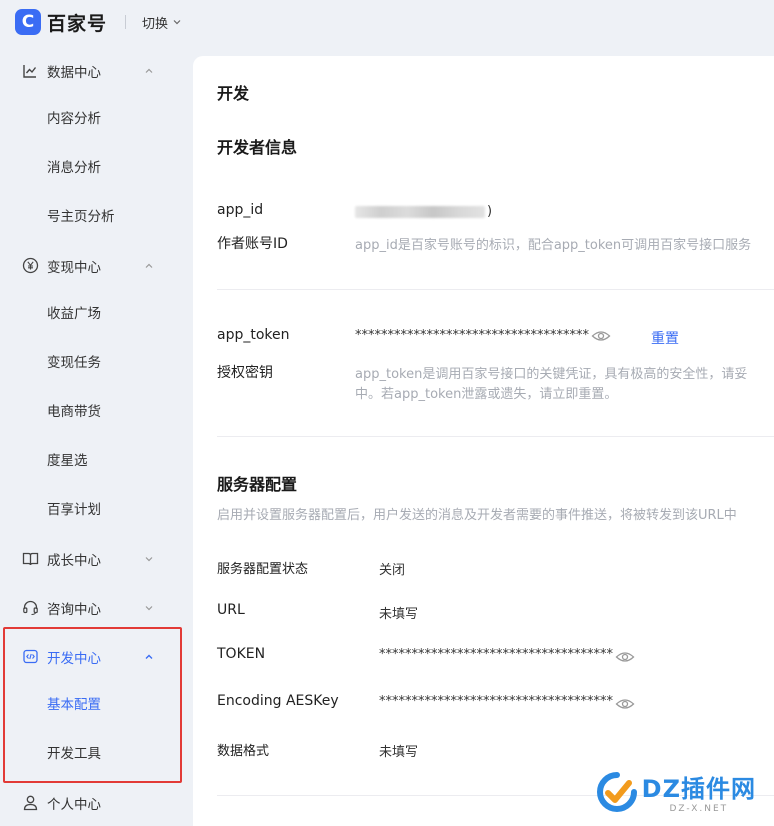  Describe the element at coordinates (74, 804) in the screenshot. I see `sidebar-group-label: 个人中心` at that location.